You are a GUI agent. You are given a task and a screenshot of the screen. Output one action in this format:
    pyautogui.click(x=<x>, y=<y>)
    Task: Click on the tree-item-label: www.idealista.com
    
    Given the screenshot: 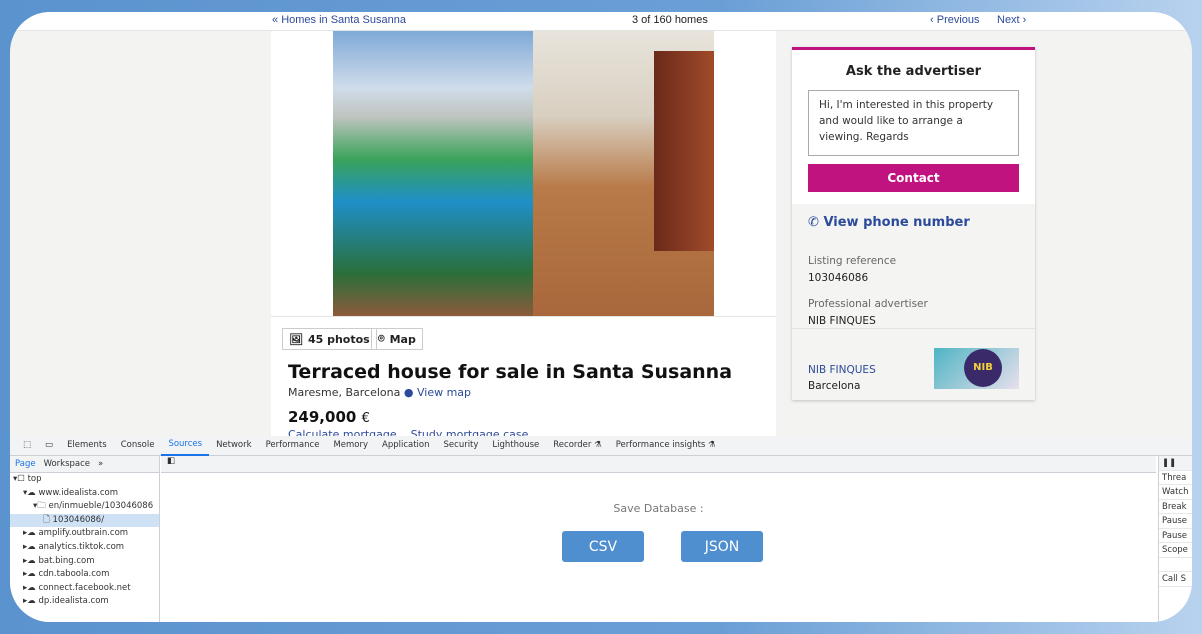 What is the action you would take?
    pyautogui.click(x=78, y=492)
    